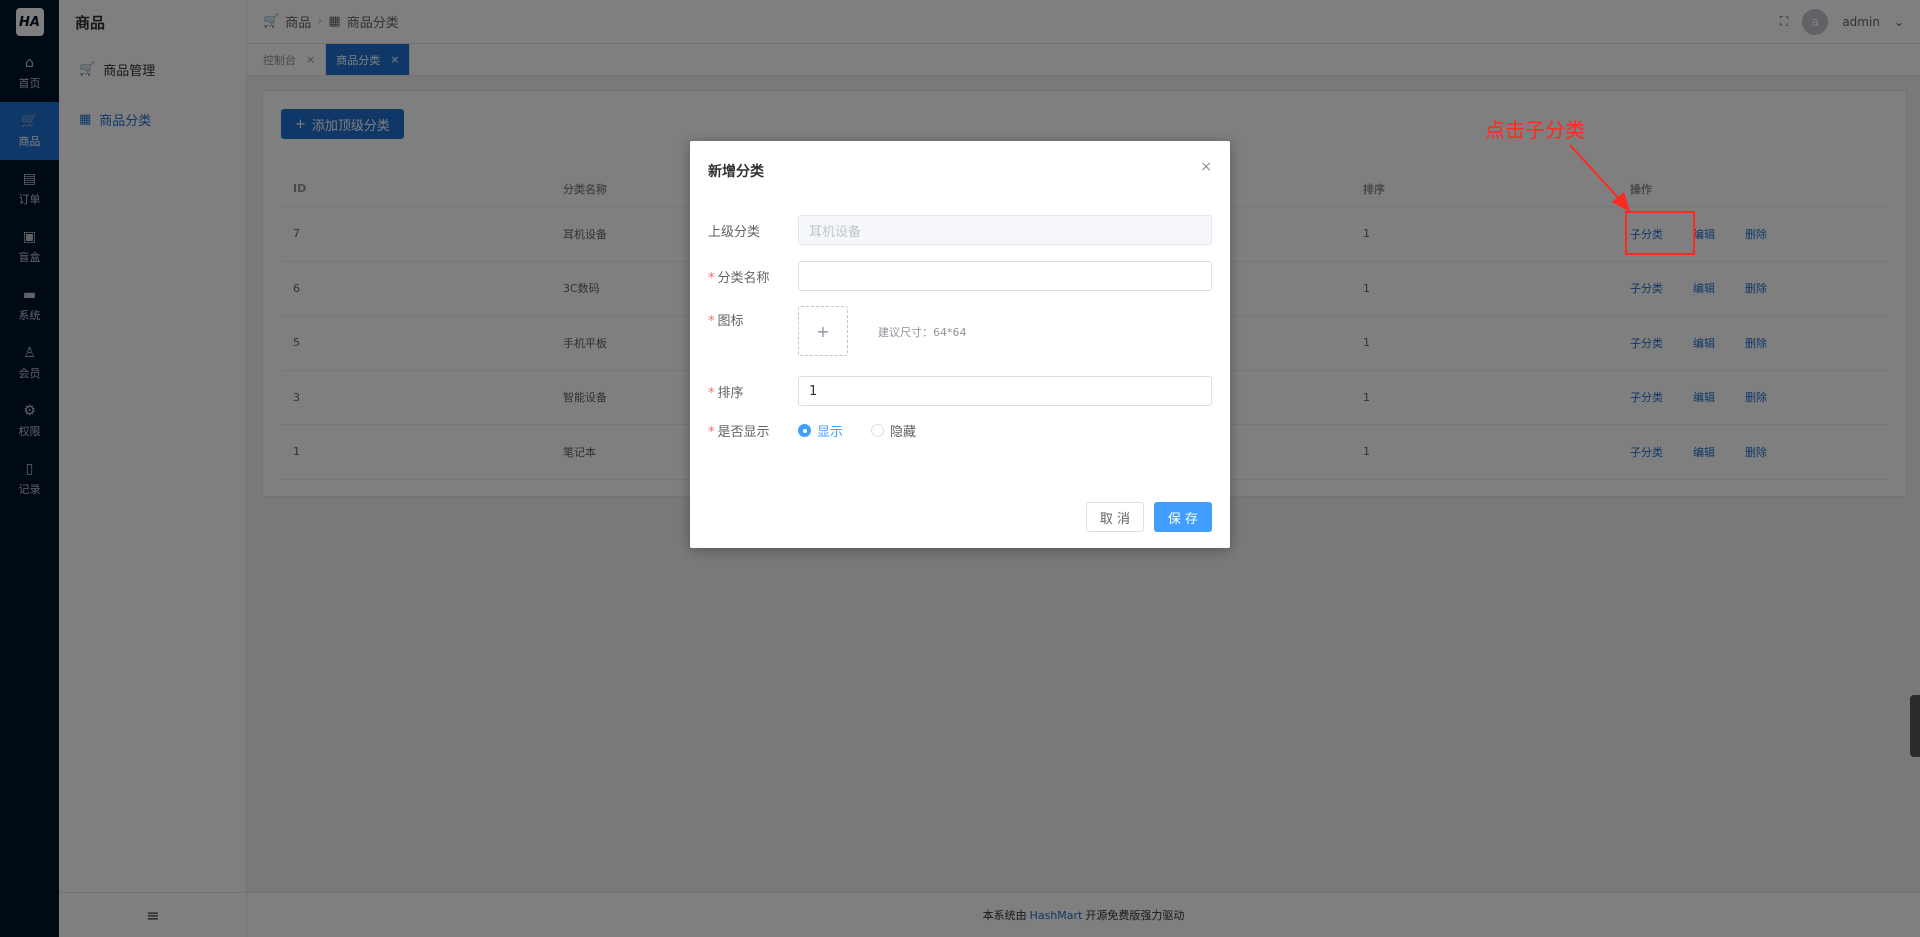 This screenshot has height=937, width=1920. I want to click on icon-row: * 图标 + 建议尺寸：64*64, so click(837, 331).